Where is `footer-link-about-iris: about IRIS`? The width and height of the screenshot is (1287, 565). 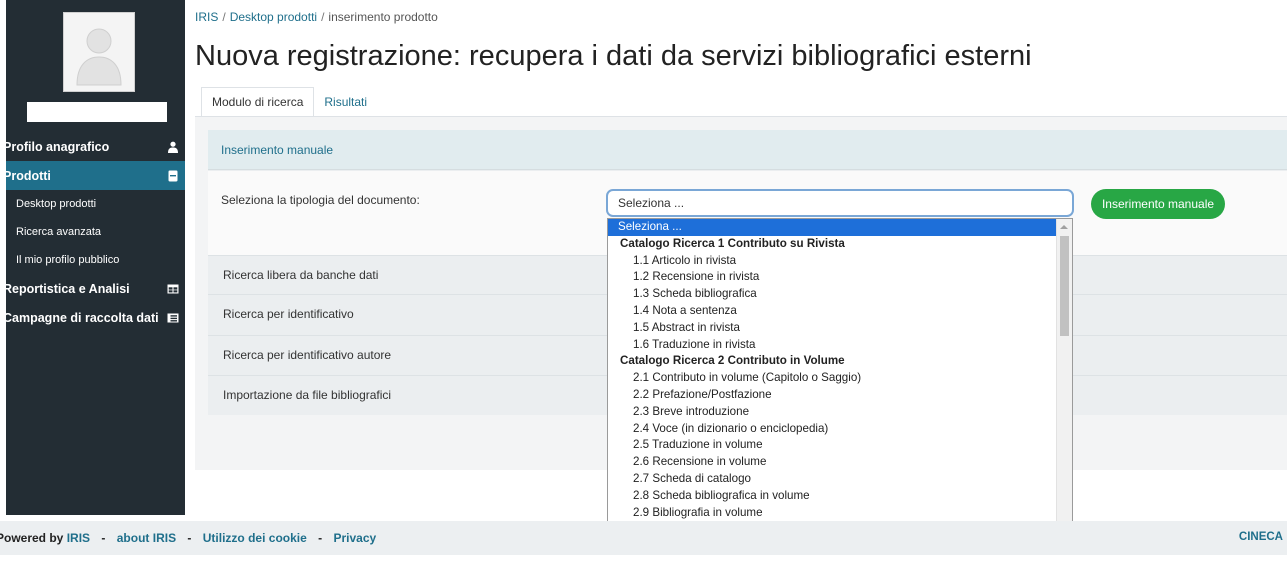
footer-link-about-iris: about IRIS is located at coordinates (146, 538).